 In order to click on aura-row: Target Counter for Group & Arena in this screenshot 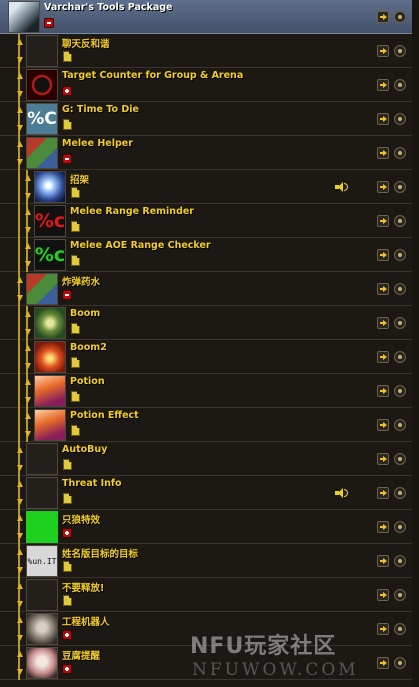, I will do `click(209, 85)`.